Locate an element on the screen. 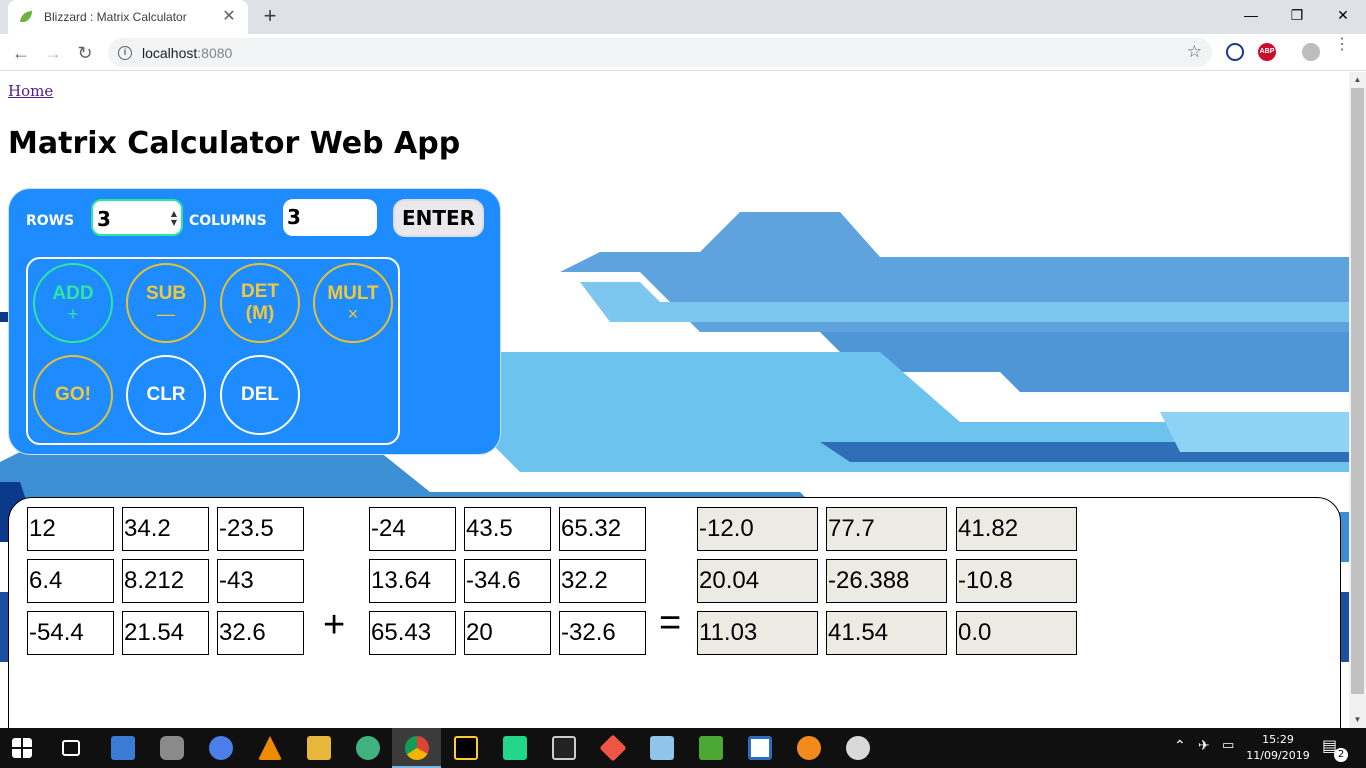  atom-icon is located at coordinates (368, 748).